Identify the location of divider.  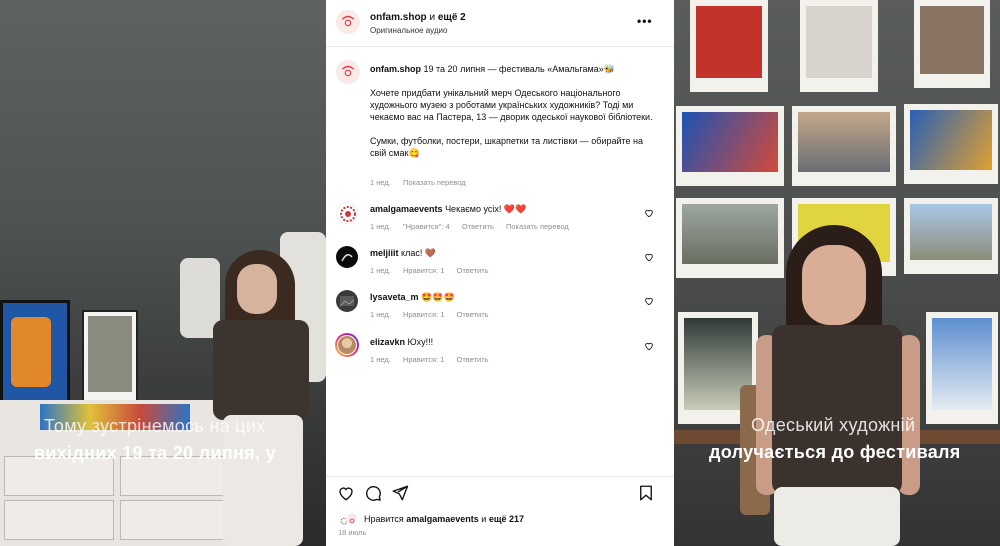
(500, 46).